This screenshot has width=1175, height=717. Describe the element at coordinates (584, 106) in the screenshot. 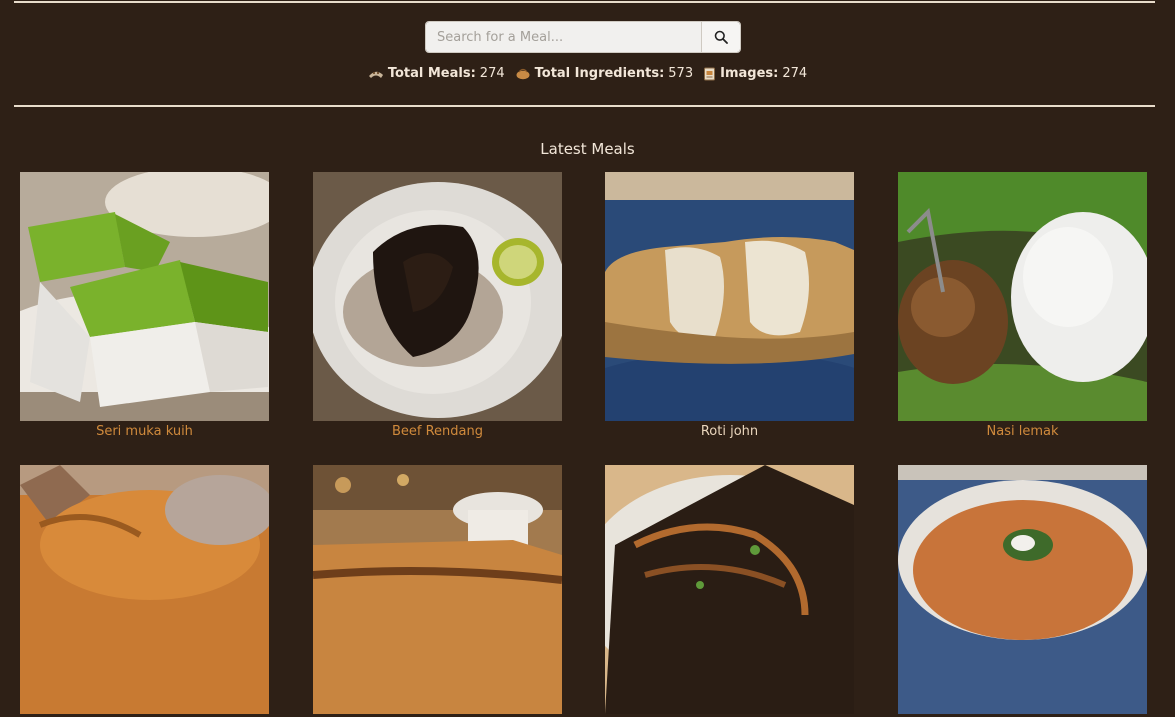

I see `section-divider` at that location.